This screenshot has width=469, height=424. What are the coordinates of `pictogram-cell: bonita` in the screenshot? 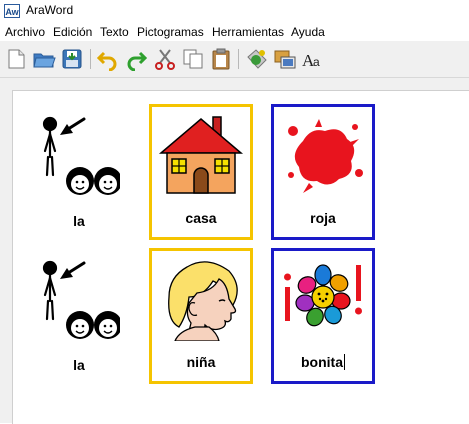 It's located at (323, 316).